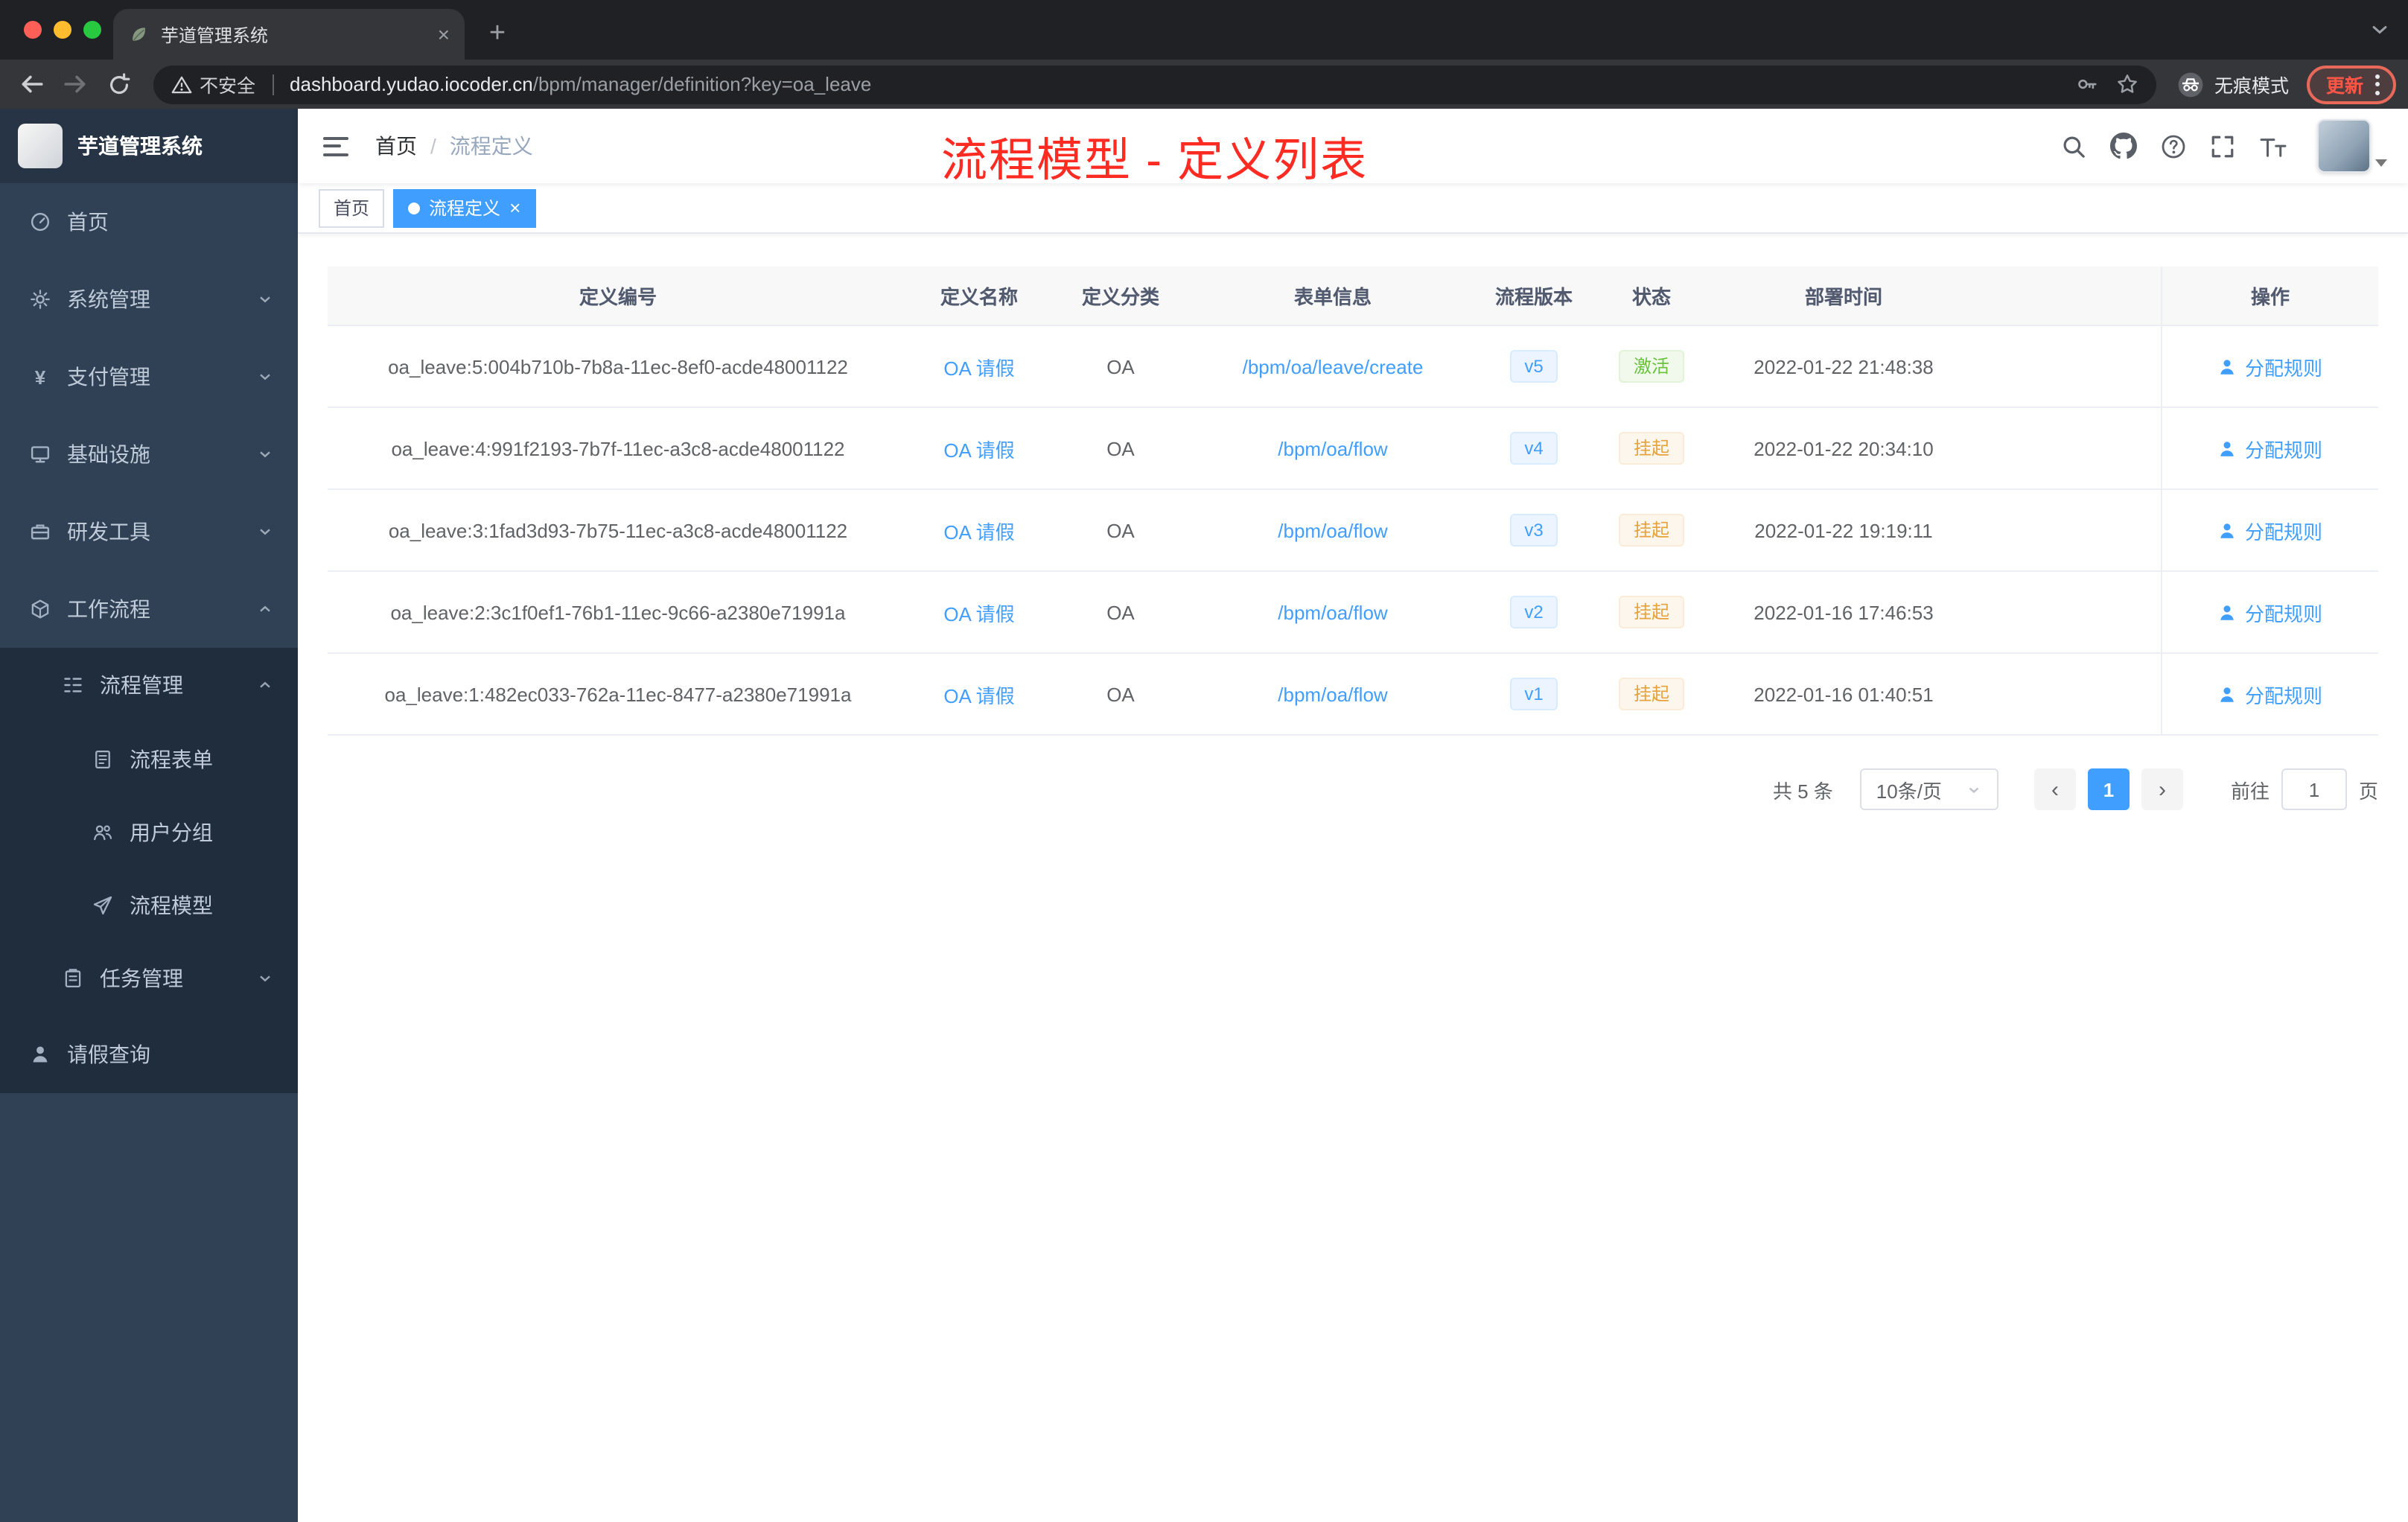  I want to click on url-path: /bpm/manager/definition?key=oa_leave, so click(702, 84).